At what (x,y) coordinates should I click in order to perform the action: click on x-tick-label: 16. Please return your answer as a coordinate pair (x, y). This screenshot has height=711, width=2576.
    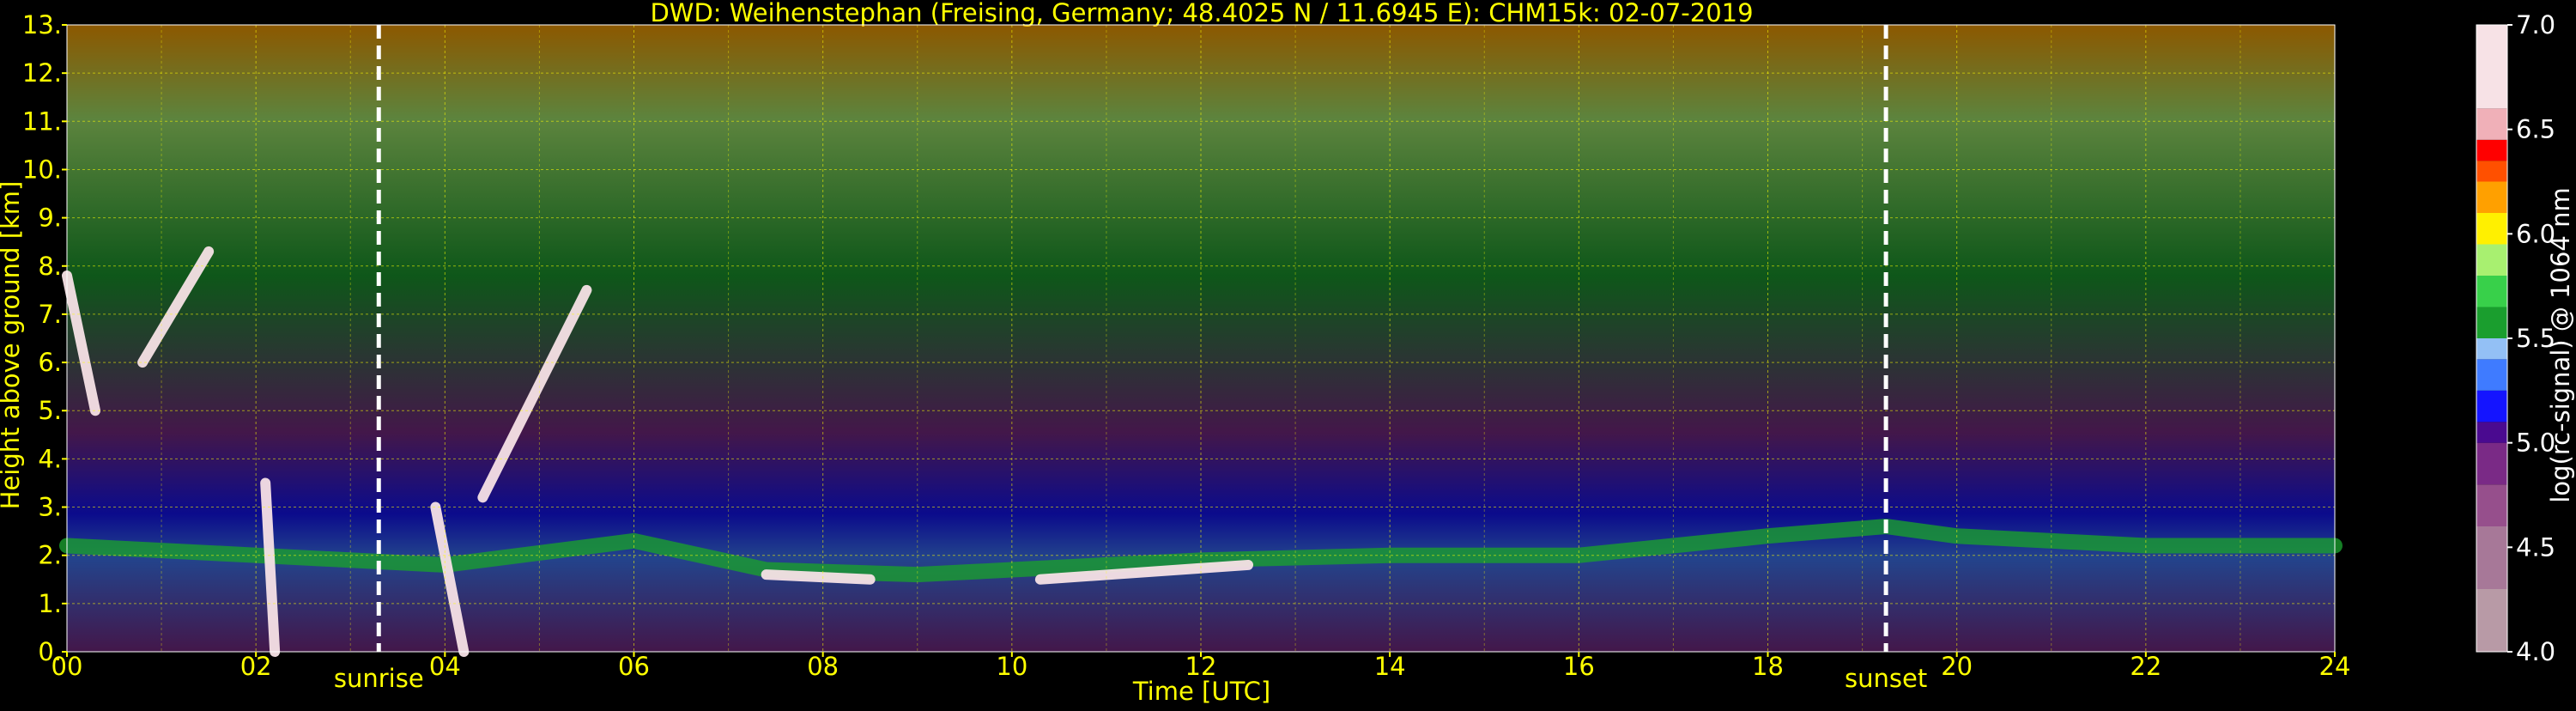
    Looking at the image, I should click on (1579, 666).